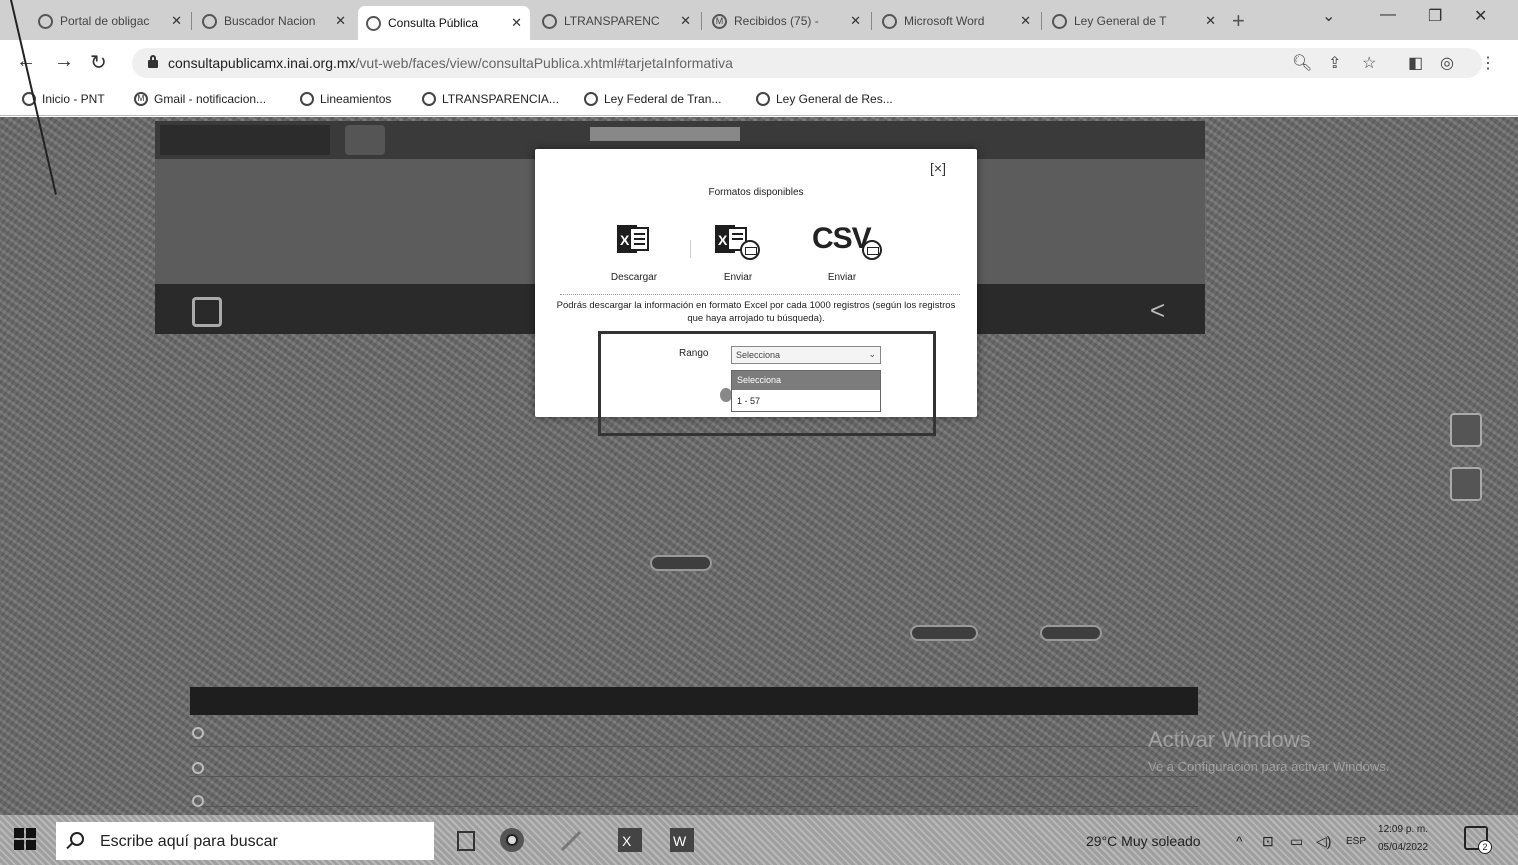 Image resolution: width=1518 pixels, height=865 pixels. Describe the element at coordinates (1323, 841) in the screenshot. I see `volume-icon: ◁)` at that location.